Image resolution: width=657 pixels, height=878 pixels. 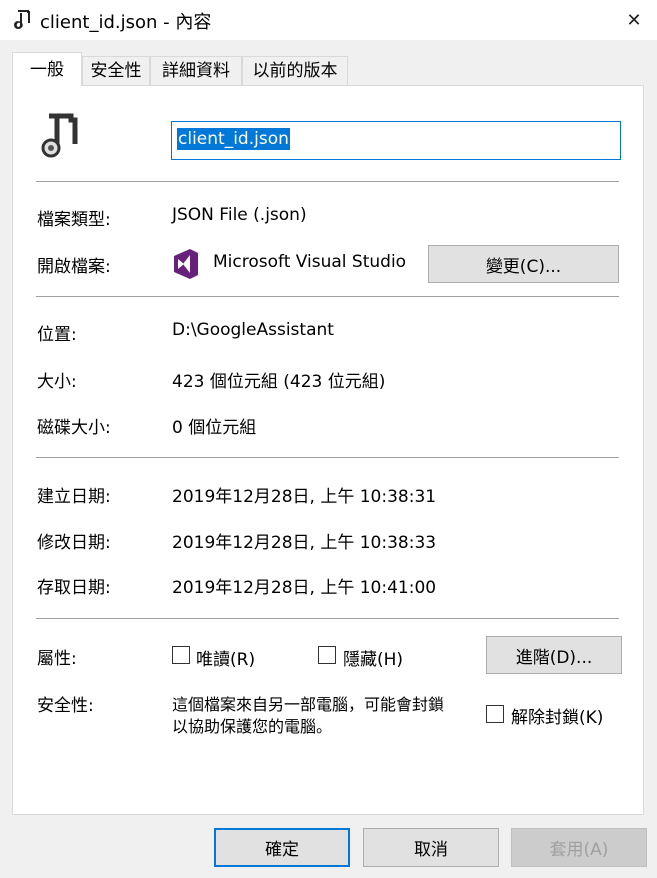 What do you see at coordinates (181, 655) in the screenshot?
I see `readonly-checkbox` at bounding box center [181, 655].